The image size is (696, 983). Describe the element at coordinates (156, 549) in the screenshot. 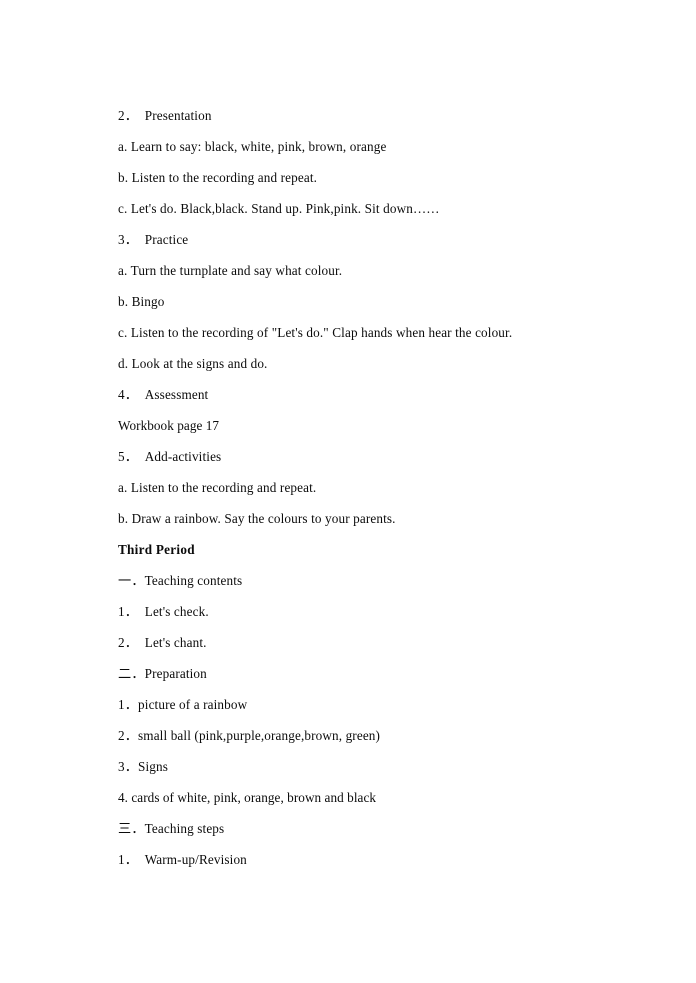

I see `section-heading: Third Period` at that location.